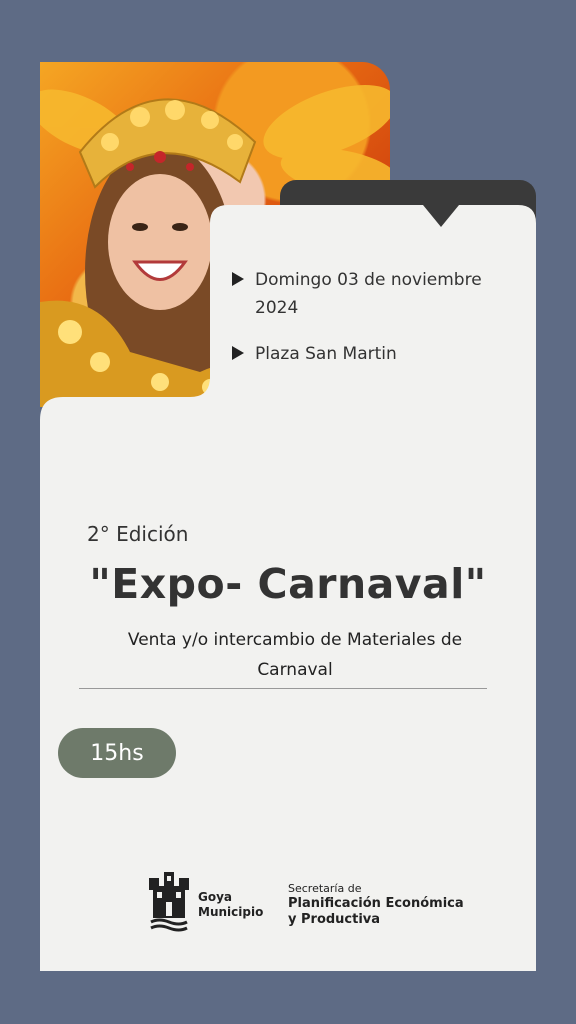 The width and height of the screenshot is (576, 1024). Describe the element at coordinates (288, 584) in the screenshot. I see `event-title: "Expo- Carnaval"` at that location.